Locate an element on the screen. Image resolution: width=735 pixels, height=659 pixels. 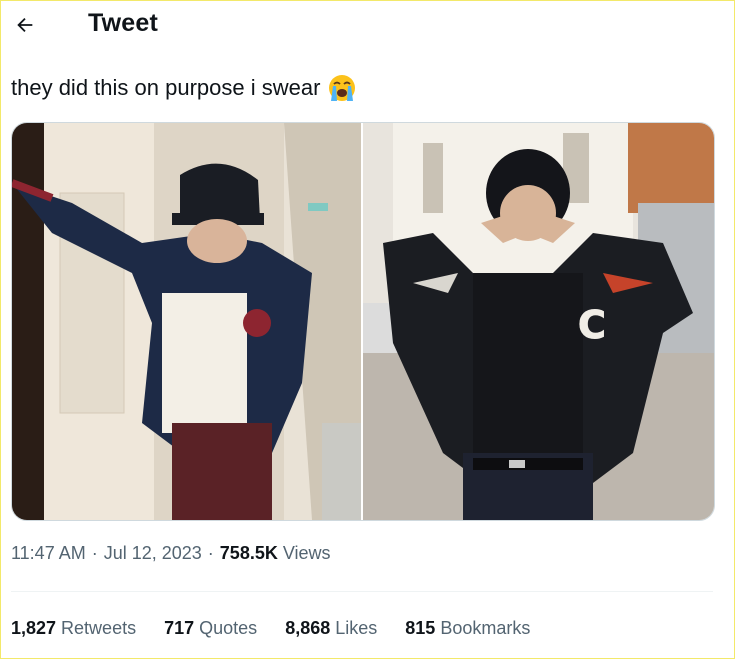
stat-label: Bookmarks is located at coordinates (485, 628).